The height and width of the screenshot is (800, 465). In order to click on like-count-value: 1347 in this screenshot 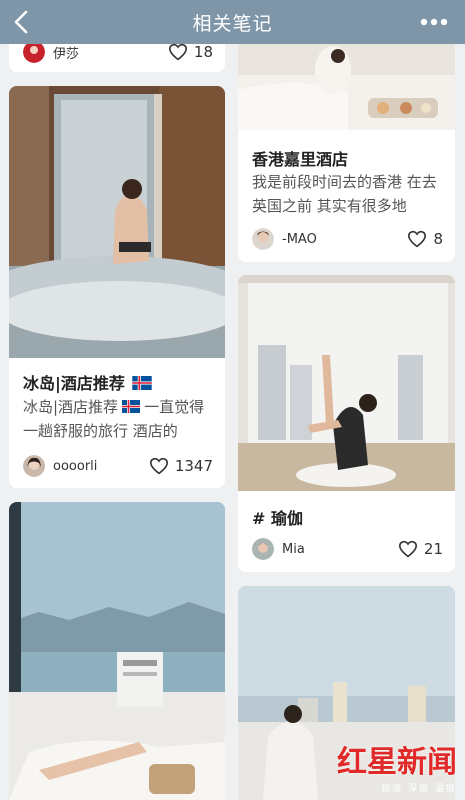, I will do `click(193, 466)`.